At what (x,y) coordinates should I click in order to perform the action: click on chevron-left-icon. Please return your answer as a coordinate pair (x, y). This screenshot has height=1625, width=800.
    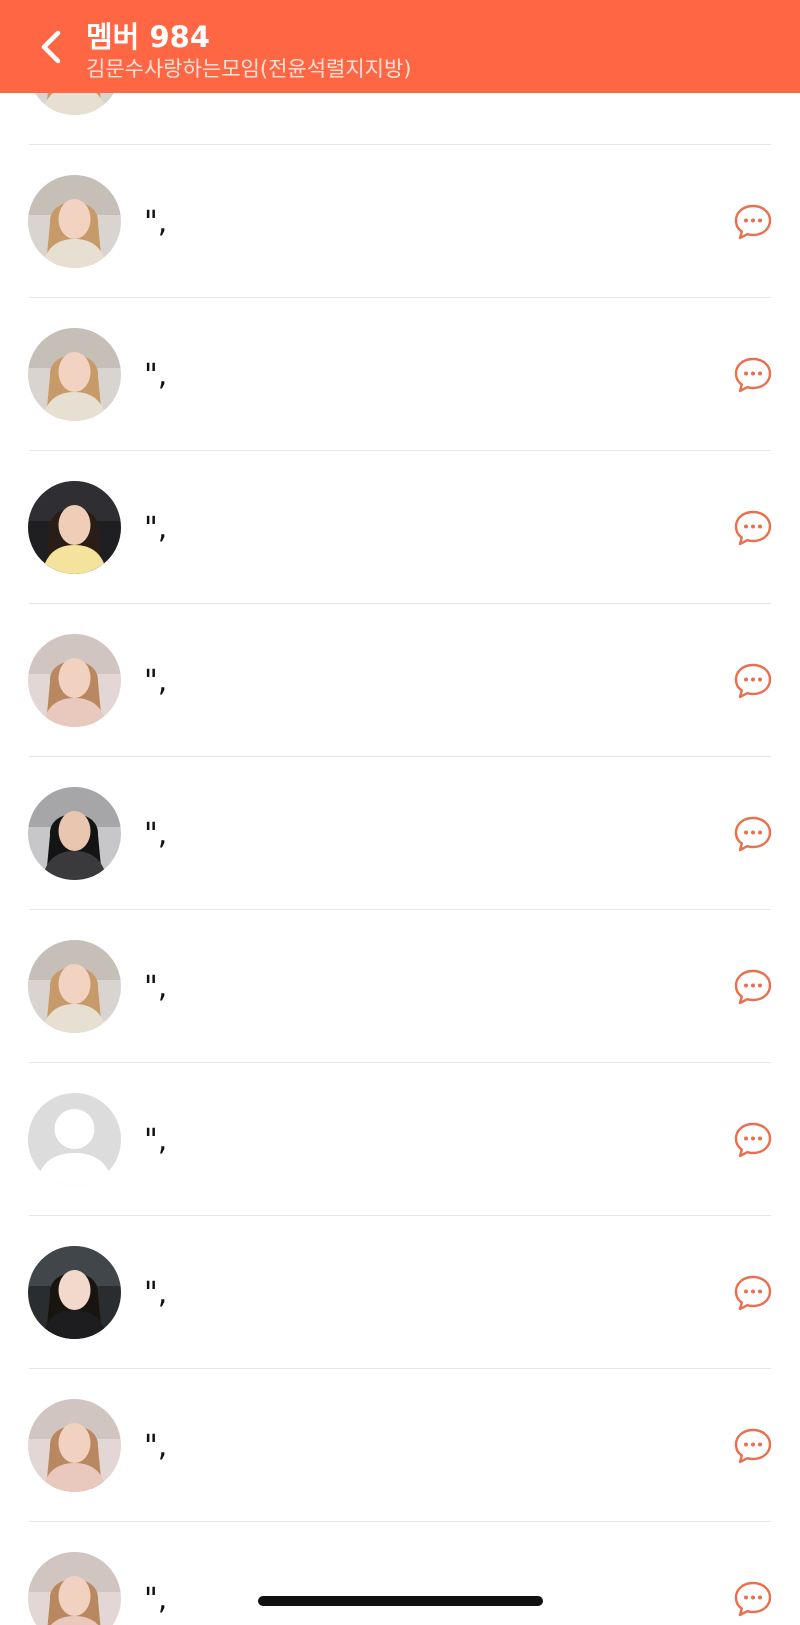
    Looking at the image, I should click on (51, 47).